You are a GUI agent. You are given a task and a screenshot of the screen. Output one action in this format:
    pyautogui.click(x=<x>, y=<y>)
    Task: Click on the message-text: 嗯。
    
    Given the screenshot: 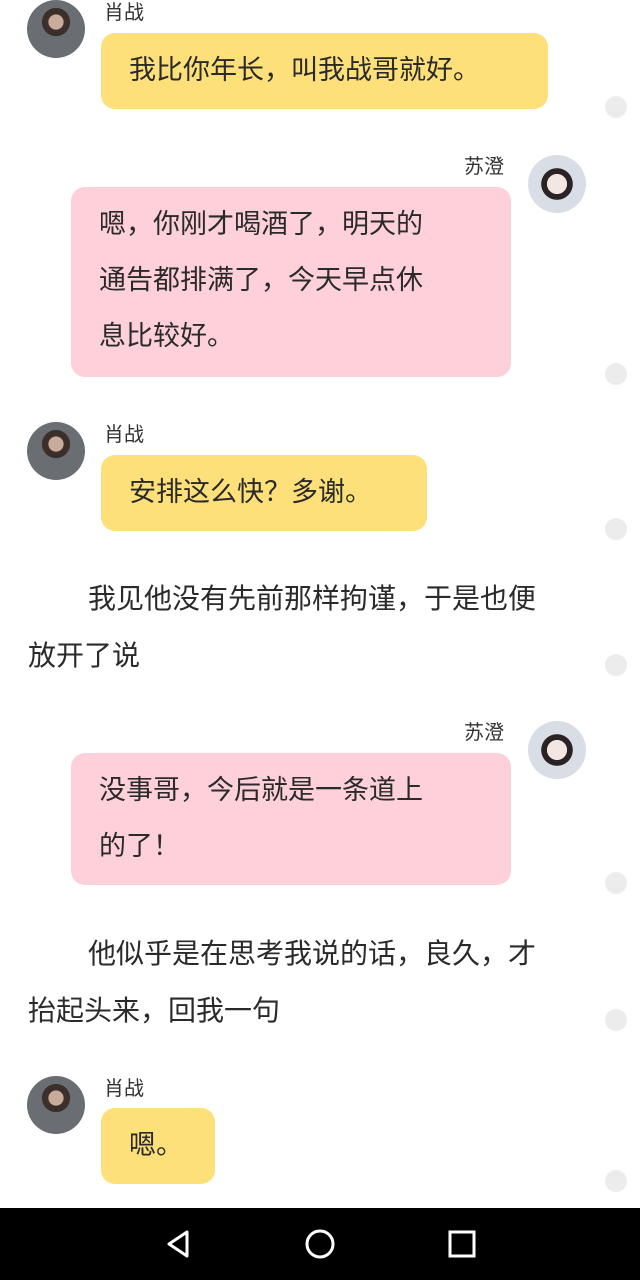 What is the action you would take?
    pyautogui.click(x=156, y=1145)
    